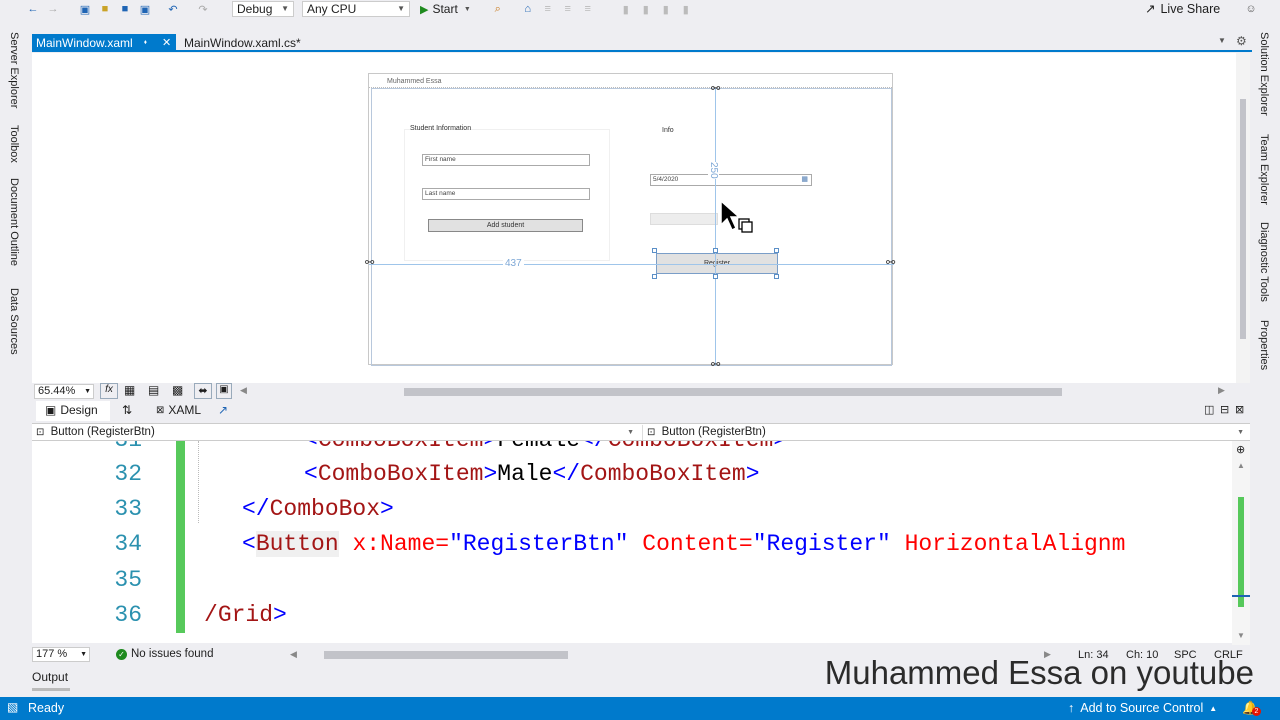  I want to click on home-icon: ⌂, so click(528, 9).